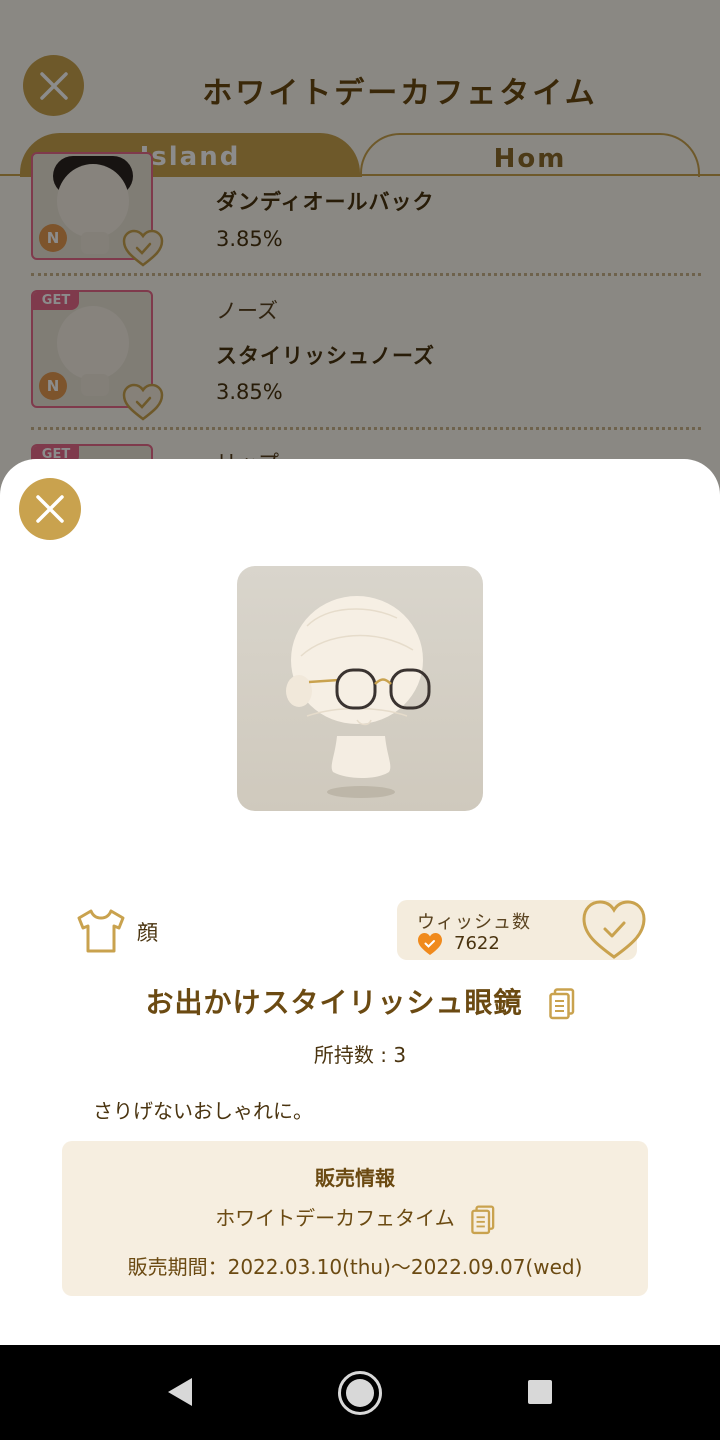  I want to click on sale-event-row: ホワイトデーカフェタイム, so click(355, 1218).